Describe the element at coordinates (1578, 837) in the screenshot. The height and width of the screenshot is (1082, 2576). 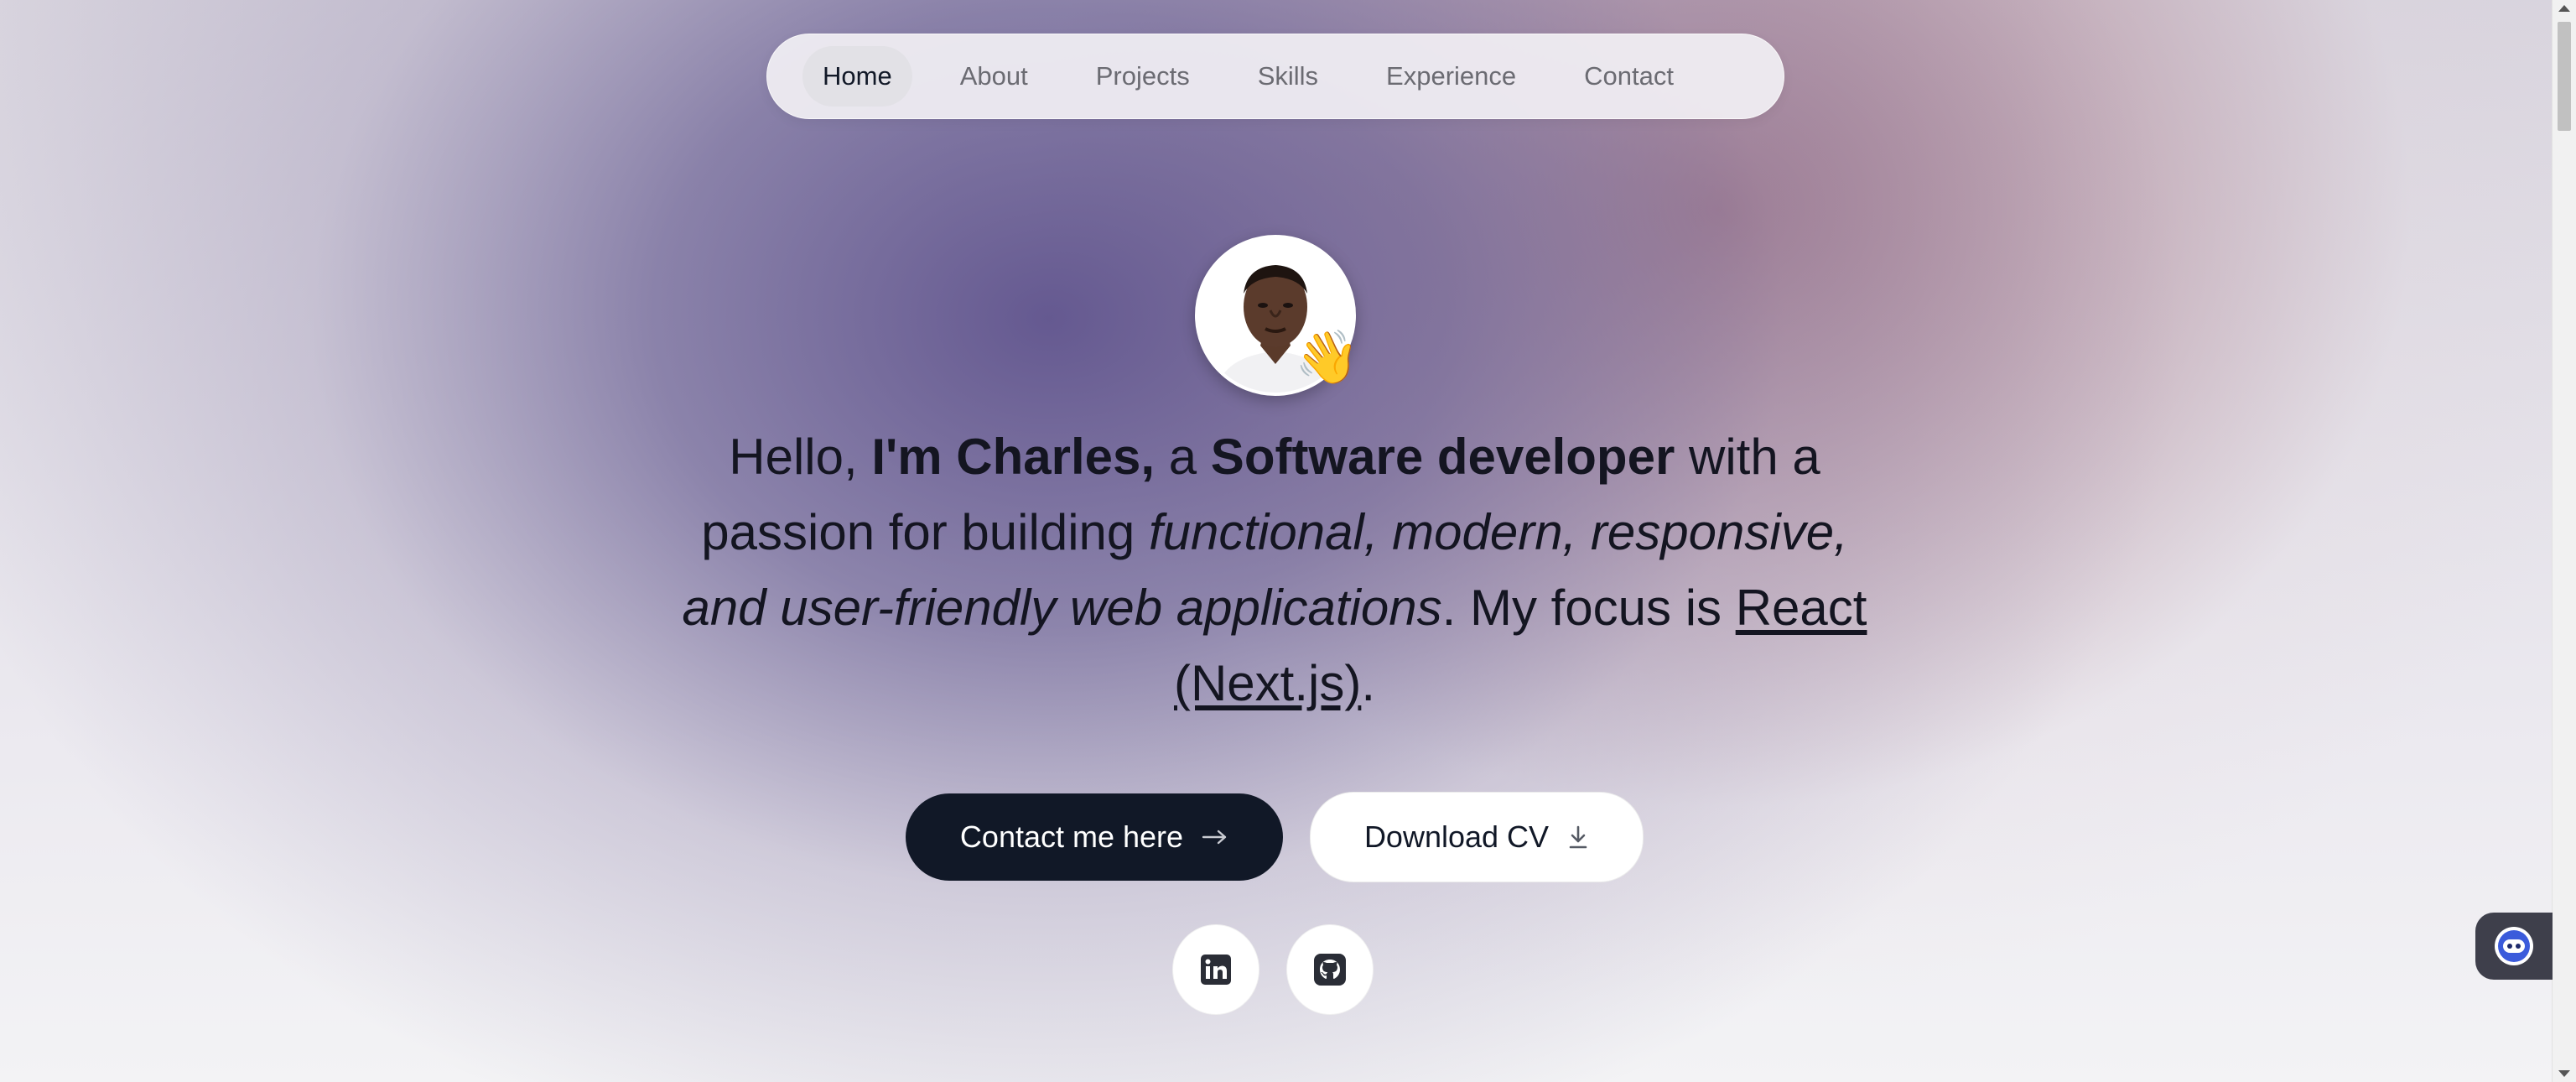
I see `download-icon` at that location.